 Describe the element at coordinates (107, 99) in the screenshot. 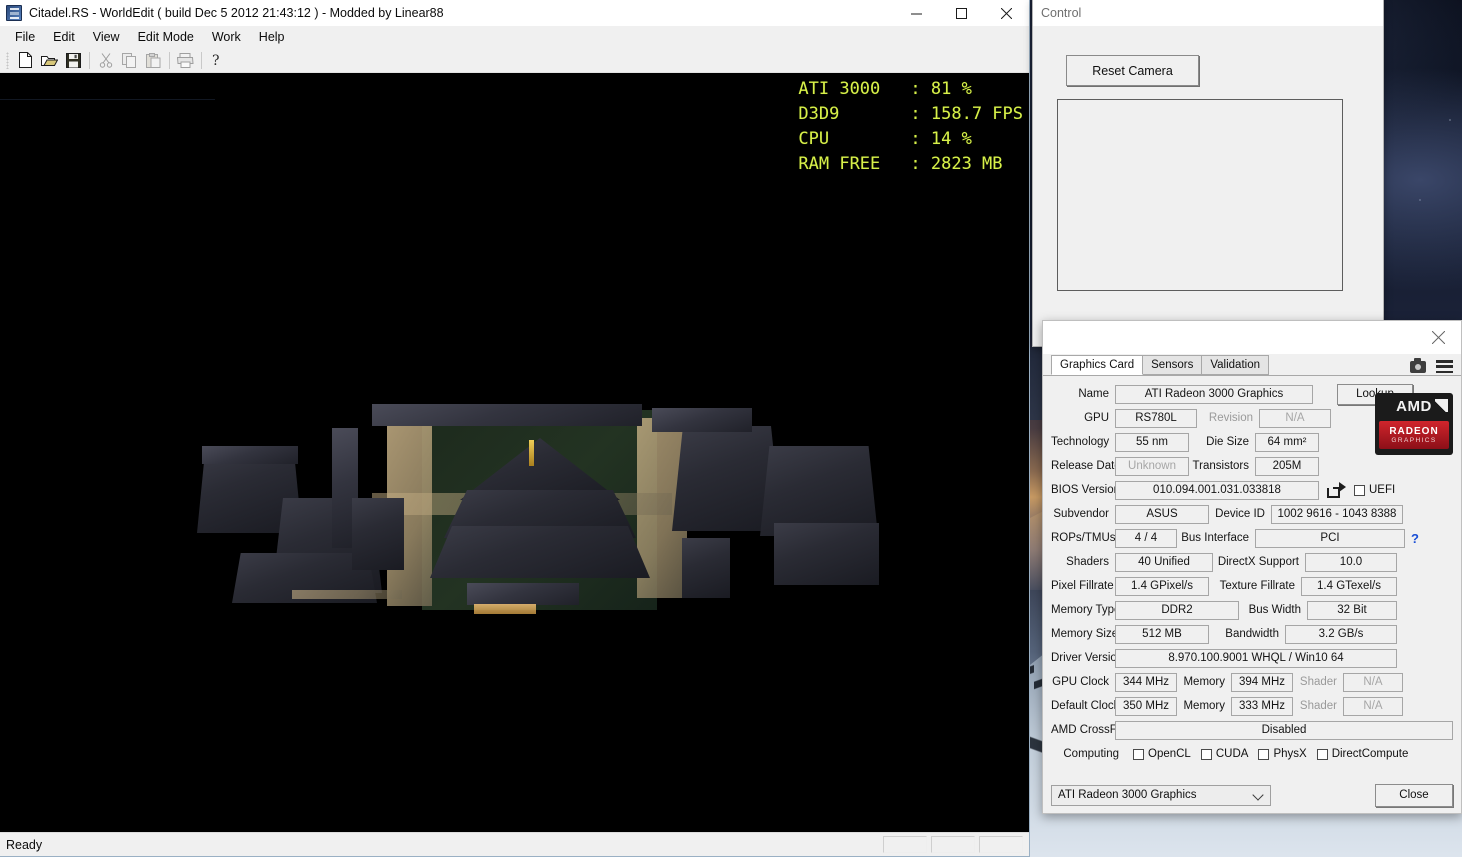

I see `viewport-guide-line` at that location.